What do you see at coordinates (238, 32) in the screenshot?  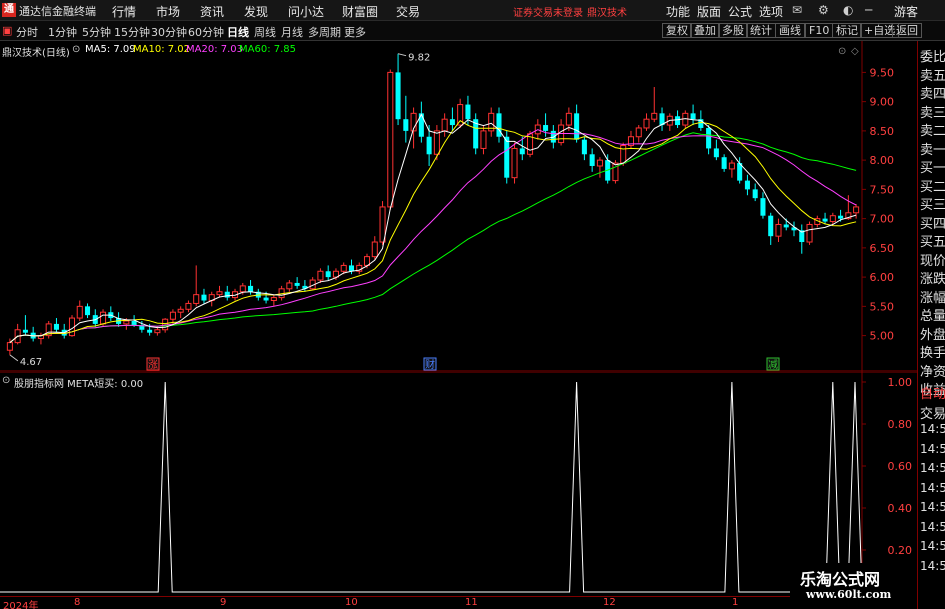 I see `period-daily: 日线` at bounding box center [238, 32].